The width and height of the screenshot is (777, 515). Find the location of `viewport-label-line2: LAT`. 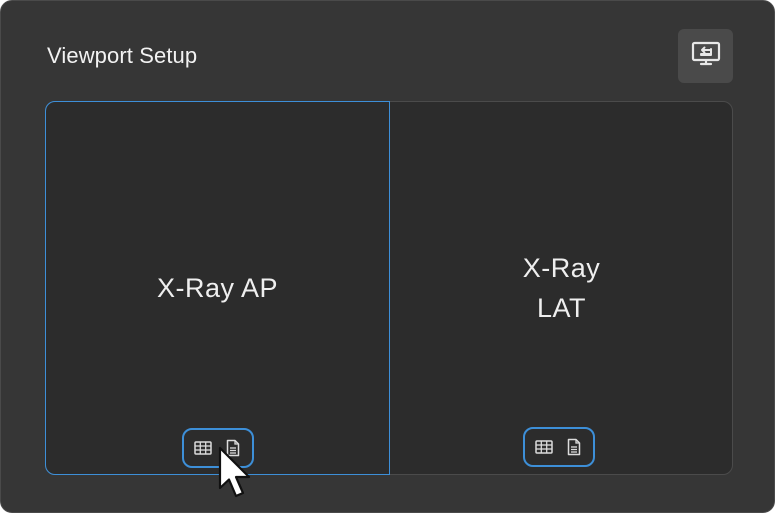

viewport-label-line2: LAT is located at coordinates (561, 308).